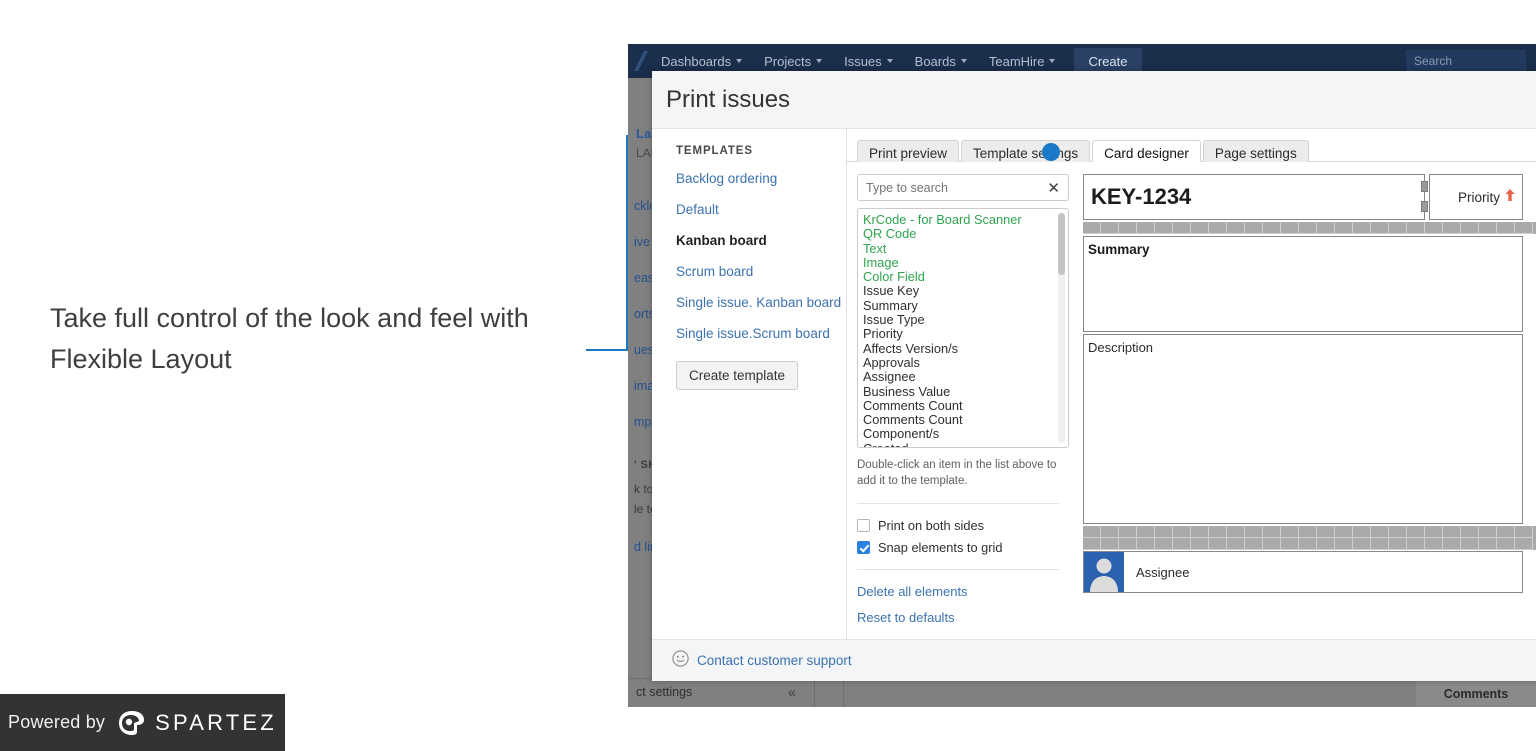  I want to click on field-item: Text, so click(965, 248).